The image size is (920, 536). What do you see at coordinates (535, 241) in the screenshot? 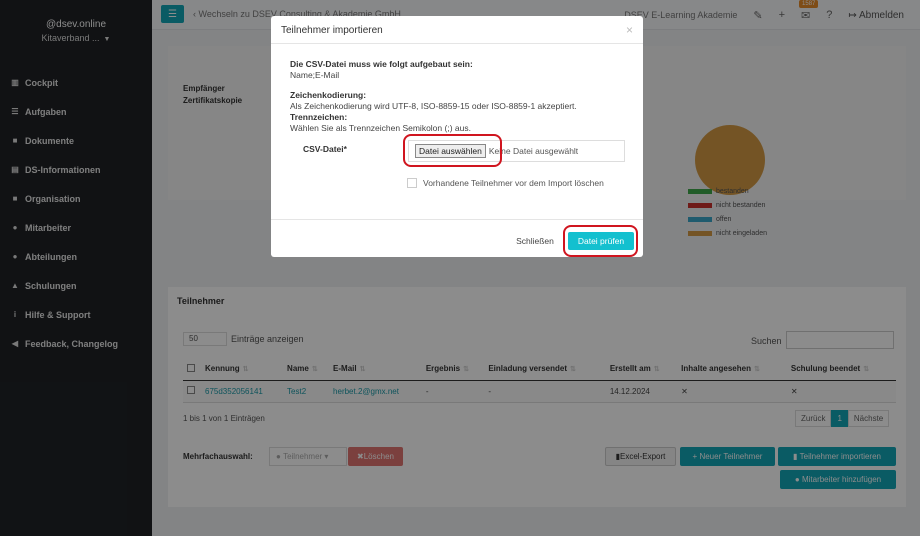
I see `close-button: Schließen` at bounding box center [535, 241].